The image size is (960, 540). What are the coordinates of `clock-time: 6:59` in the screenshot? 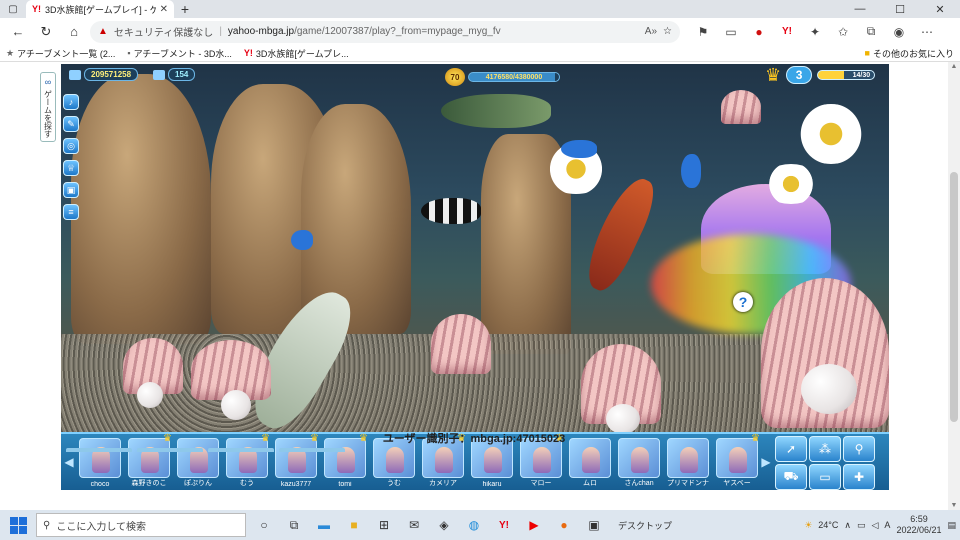 It's located at (919, 519).